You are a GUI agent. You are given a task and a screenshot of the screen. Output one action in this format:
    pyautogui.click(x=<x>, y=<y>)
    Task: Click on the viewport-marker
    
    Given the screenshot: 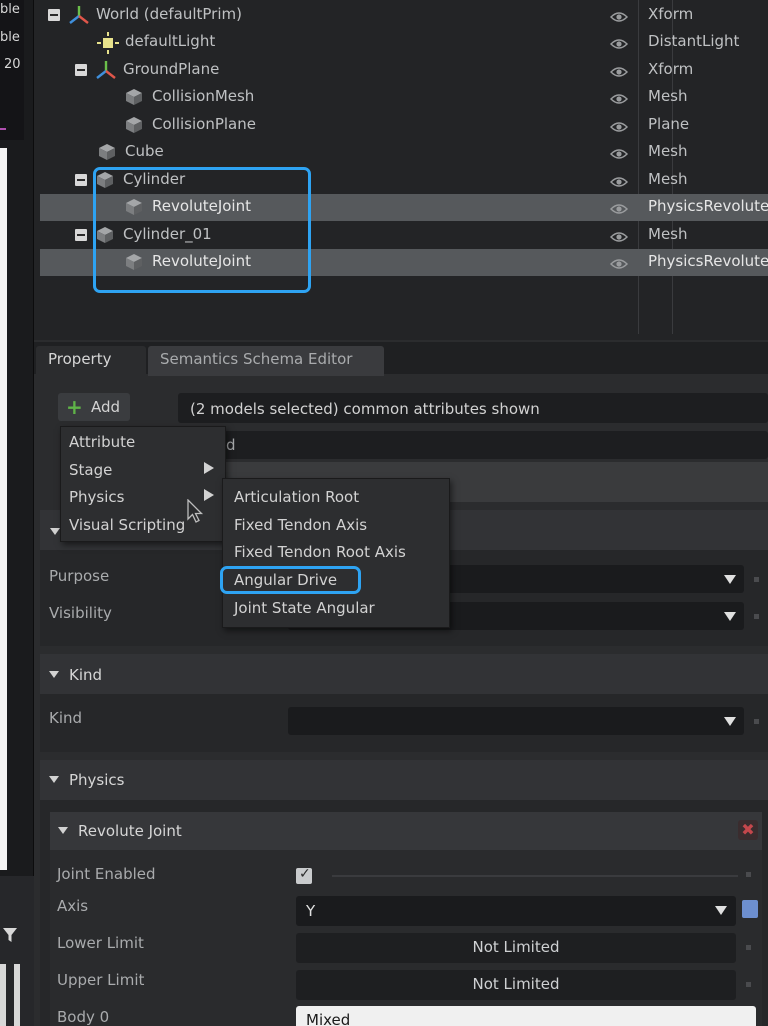 What is the action you would take?
    pyautogui.click(x=3, y=129)
    